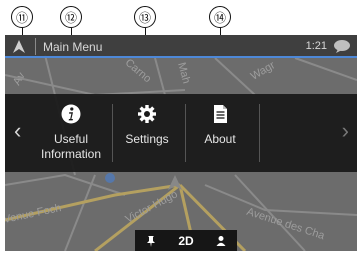  I want to click on callout-11: ⑪, so click(22, 17).